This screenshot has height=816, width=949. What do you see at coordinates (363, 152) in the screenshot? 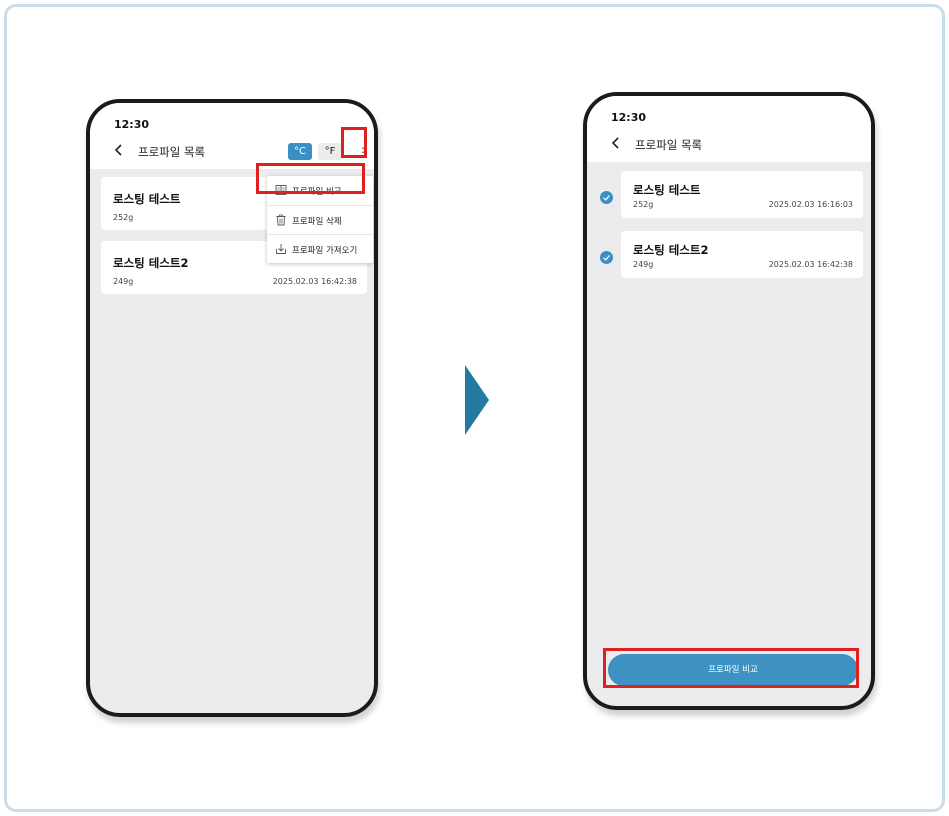
I see `more-vertical-icon: ⋮` at bounding box center [363, 152].